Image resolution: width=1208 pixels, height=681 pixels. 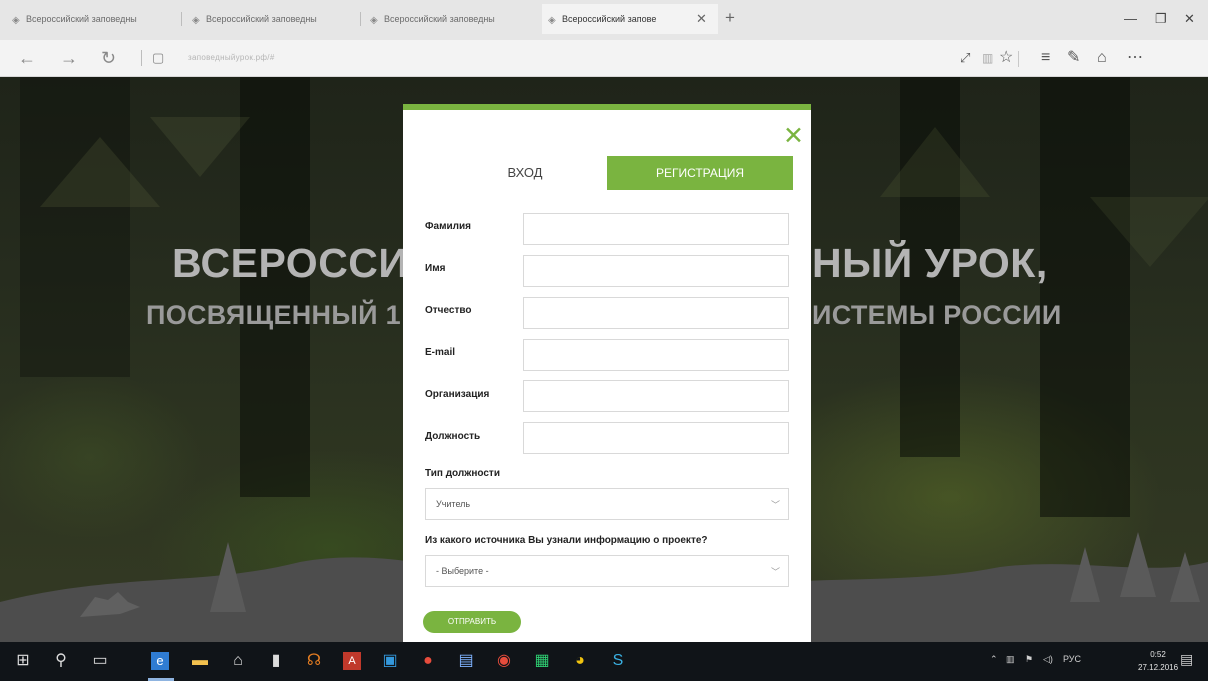 I want to click on tray-chevron-icon: ⌃, so click(x=994, y=659).